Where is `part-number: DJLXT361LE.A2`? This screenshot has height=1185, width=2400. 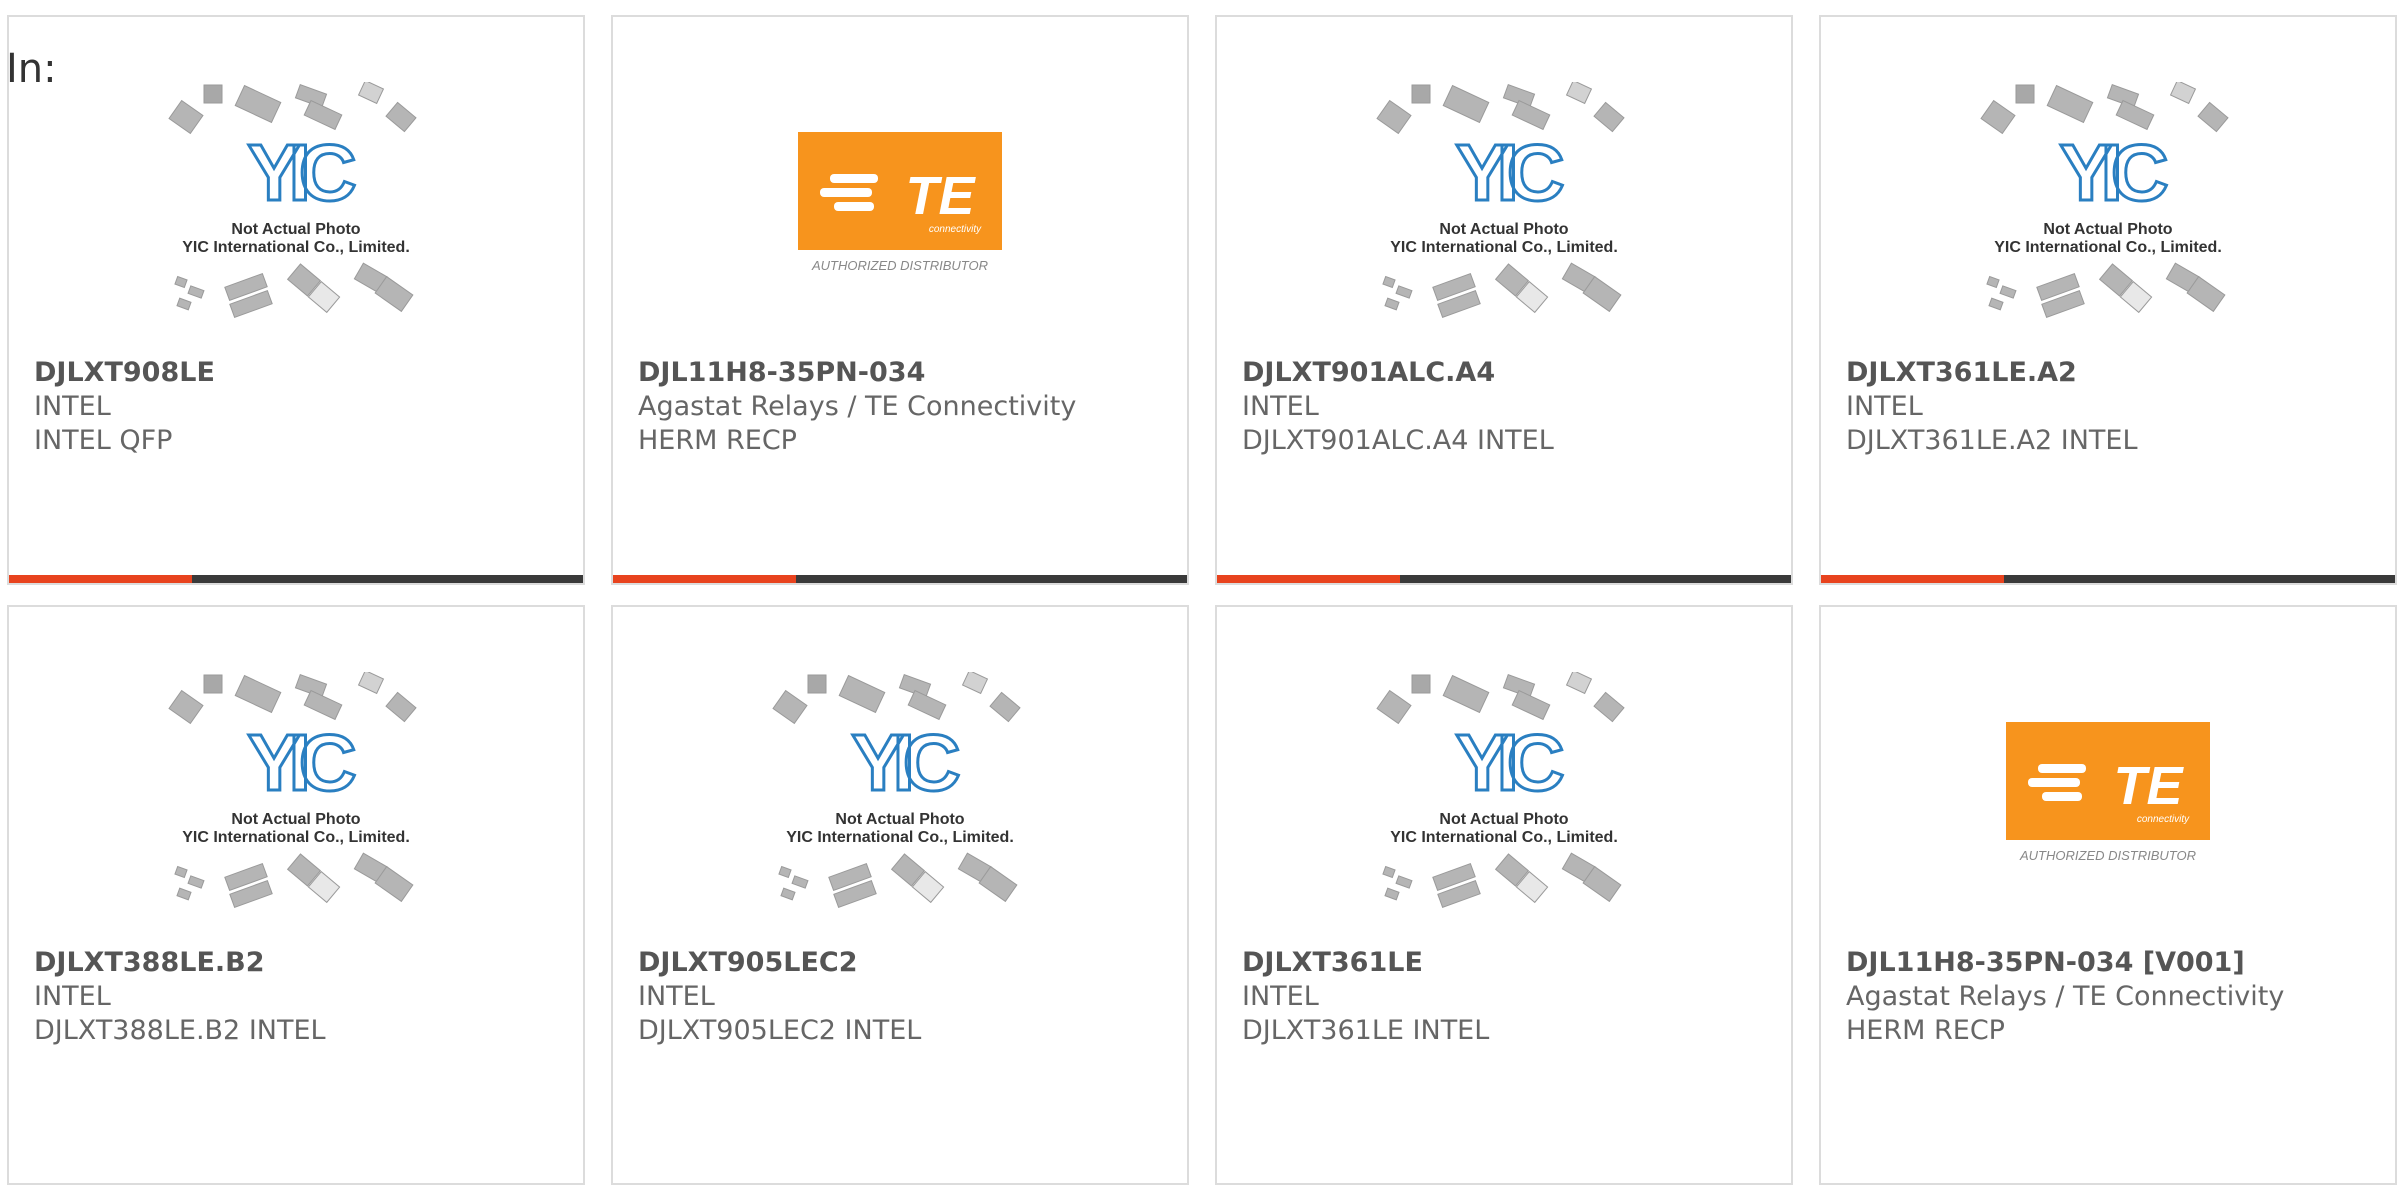 part-number: DJLXT361LE.A2 is located at coordinates (1961, 372).